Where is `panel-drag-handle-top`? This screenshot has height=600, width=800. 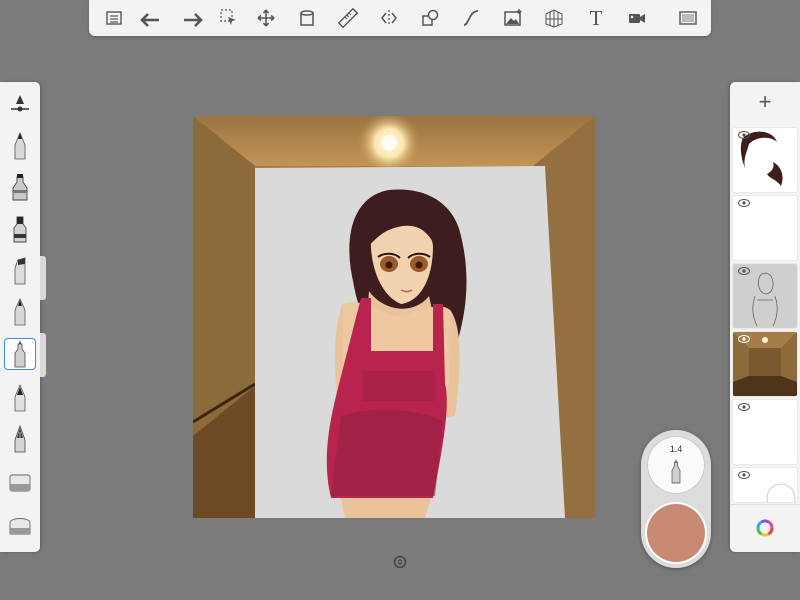 panel-drag-handle-top is located at coordinates (43, 278).